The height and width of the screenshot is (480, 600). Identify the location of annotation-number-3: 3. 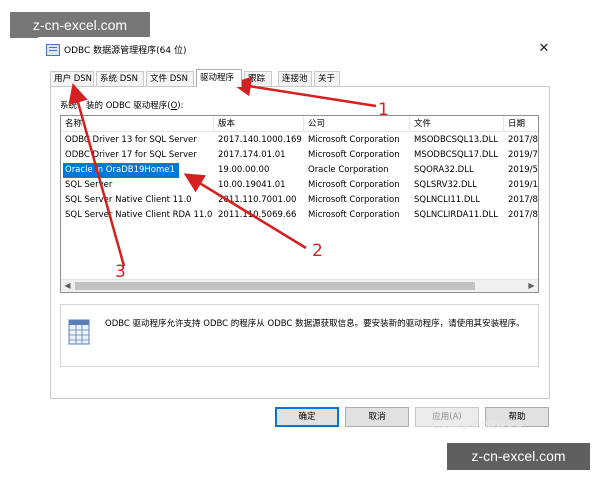
(120, 272).